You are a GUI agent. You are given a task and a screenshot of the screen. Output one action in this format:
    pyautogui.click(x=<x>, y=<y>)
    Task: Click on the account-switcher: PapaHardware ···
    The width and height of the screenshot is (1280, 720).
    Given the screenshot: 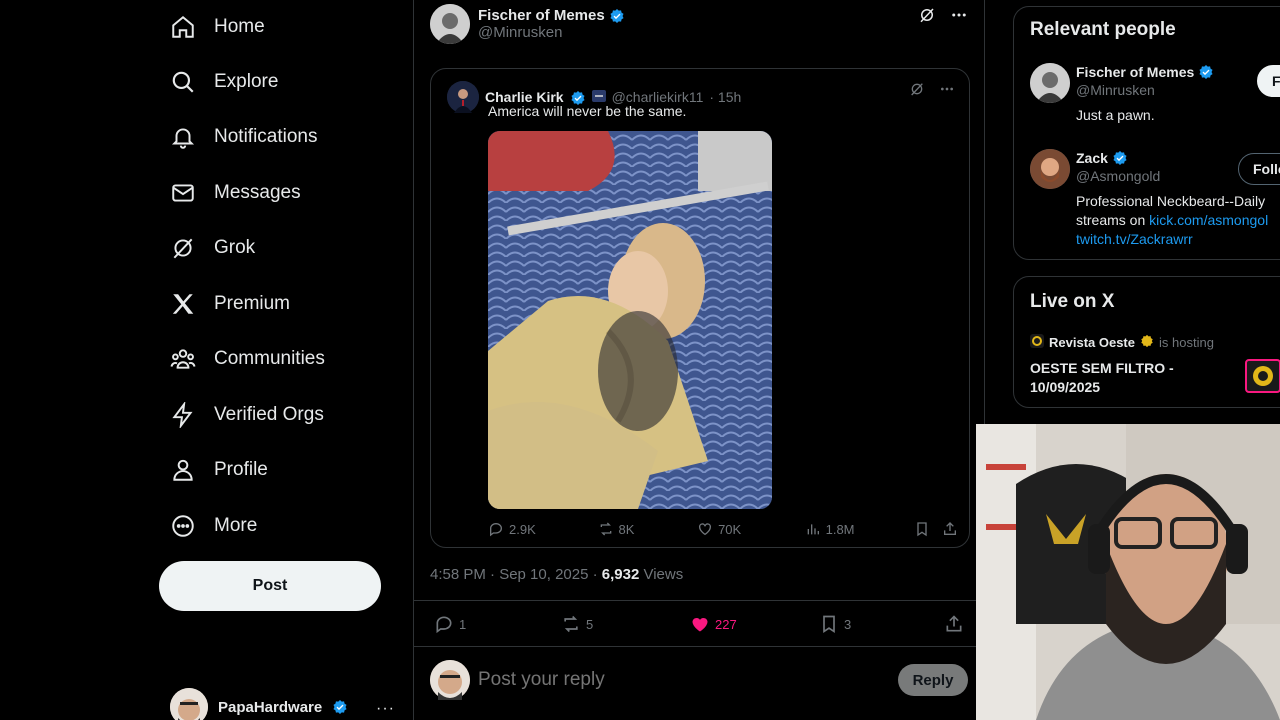 What is the action you would take?
    pyautogui.click(x=282, y=704)
    